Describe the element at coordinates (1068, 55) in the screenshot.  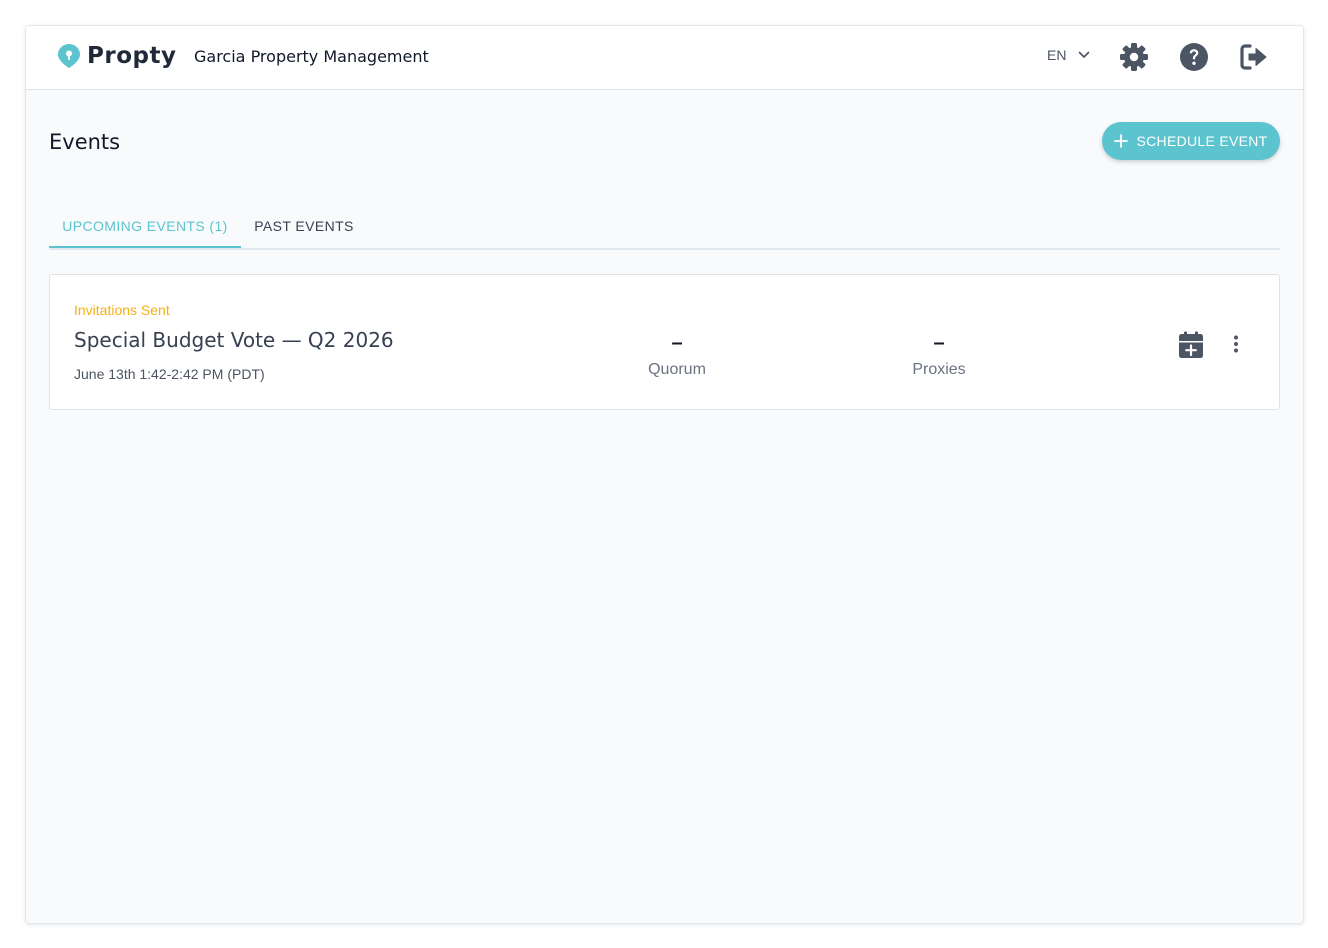
I see `language-select: EN` at that location.